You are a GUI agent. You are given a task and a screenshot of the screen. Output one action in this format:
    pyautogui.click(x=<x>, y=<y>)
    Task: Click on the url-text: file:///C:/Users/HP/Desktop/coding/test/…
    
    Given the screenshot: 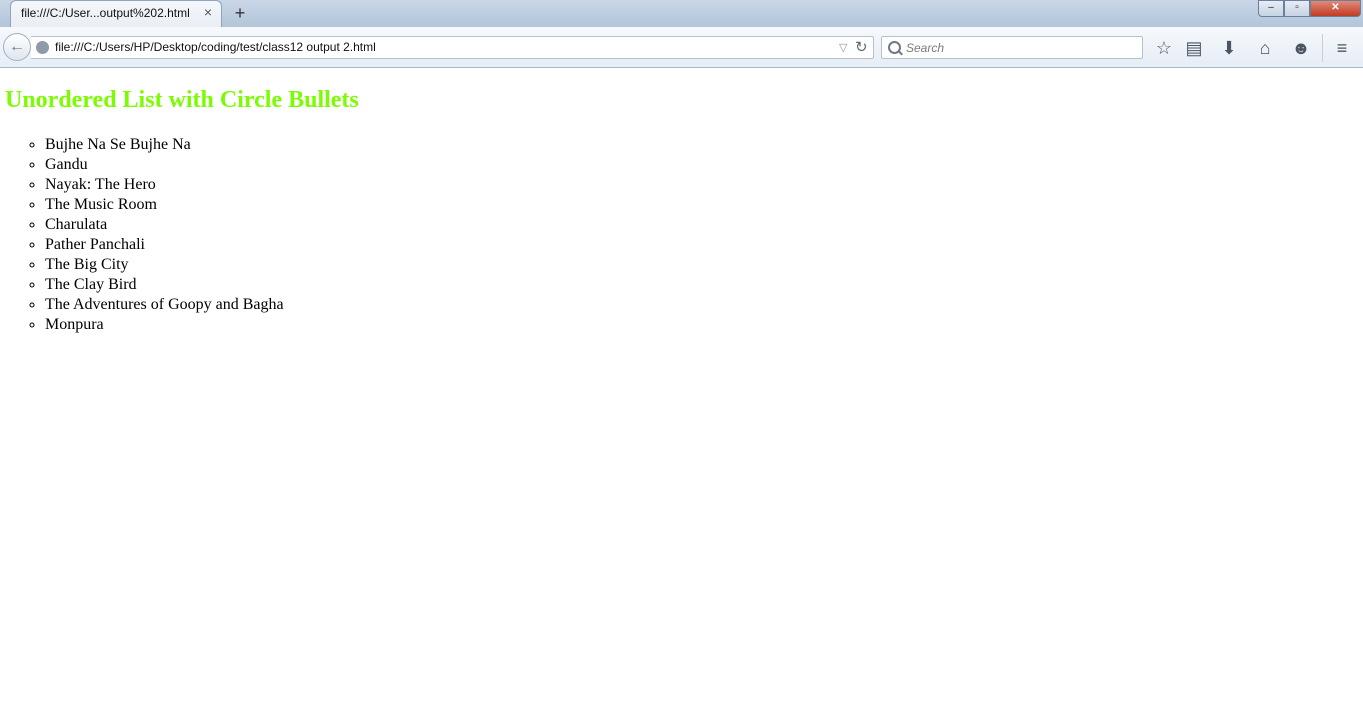 What is the action you would take?
    pyautogui.click(x=215, y=47)
    